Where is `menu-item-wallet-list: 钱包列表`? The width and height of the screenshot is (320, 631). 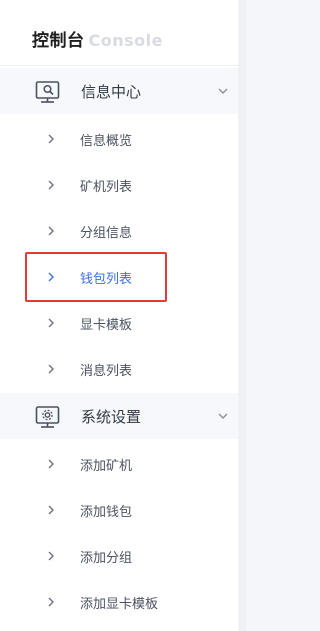 menu-item-wallet-list: 钱包列表 is located at coordinates (119, 277).